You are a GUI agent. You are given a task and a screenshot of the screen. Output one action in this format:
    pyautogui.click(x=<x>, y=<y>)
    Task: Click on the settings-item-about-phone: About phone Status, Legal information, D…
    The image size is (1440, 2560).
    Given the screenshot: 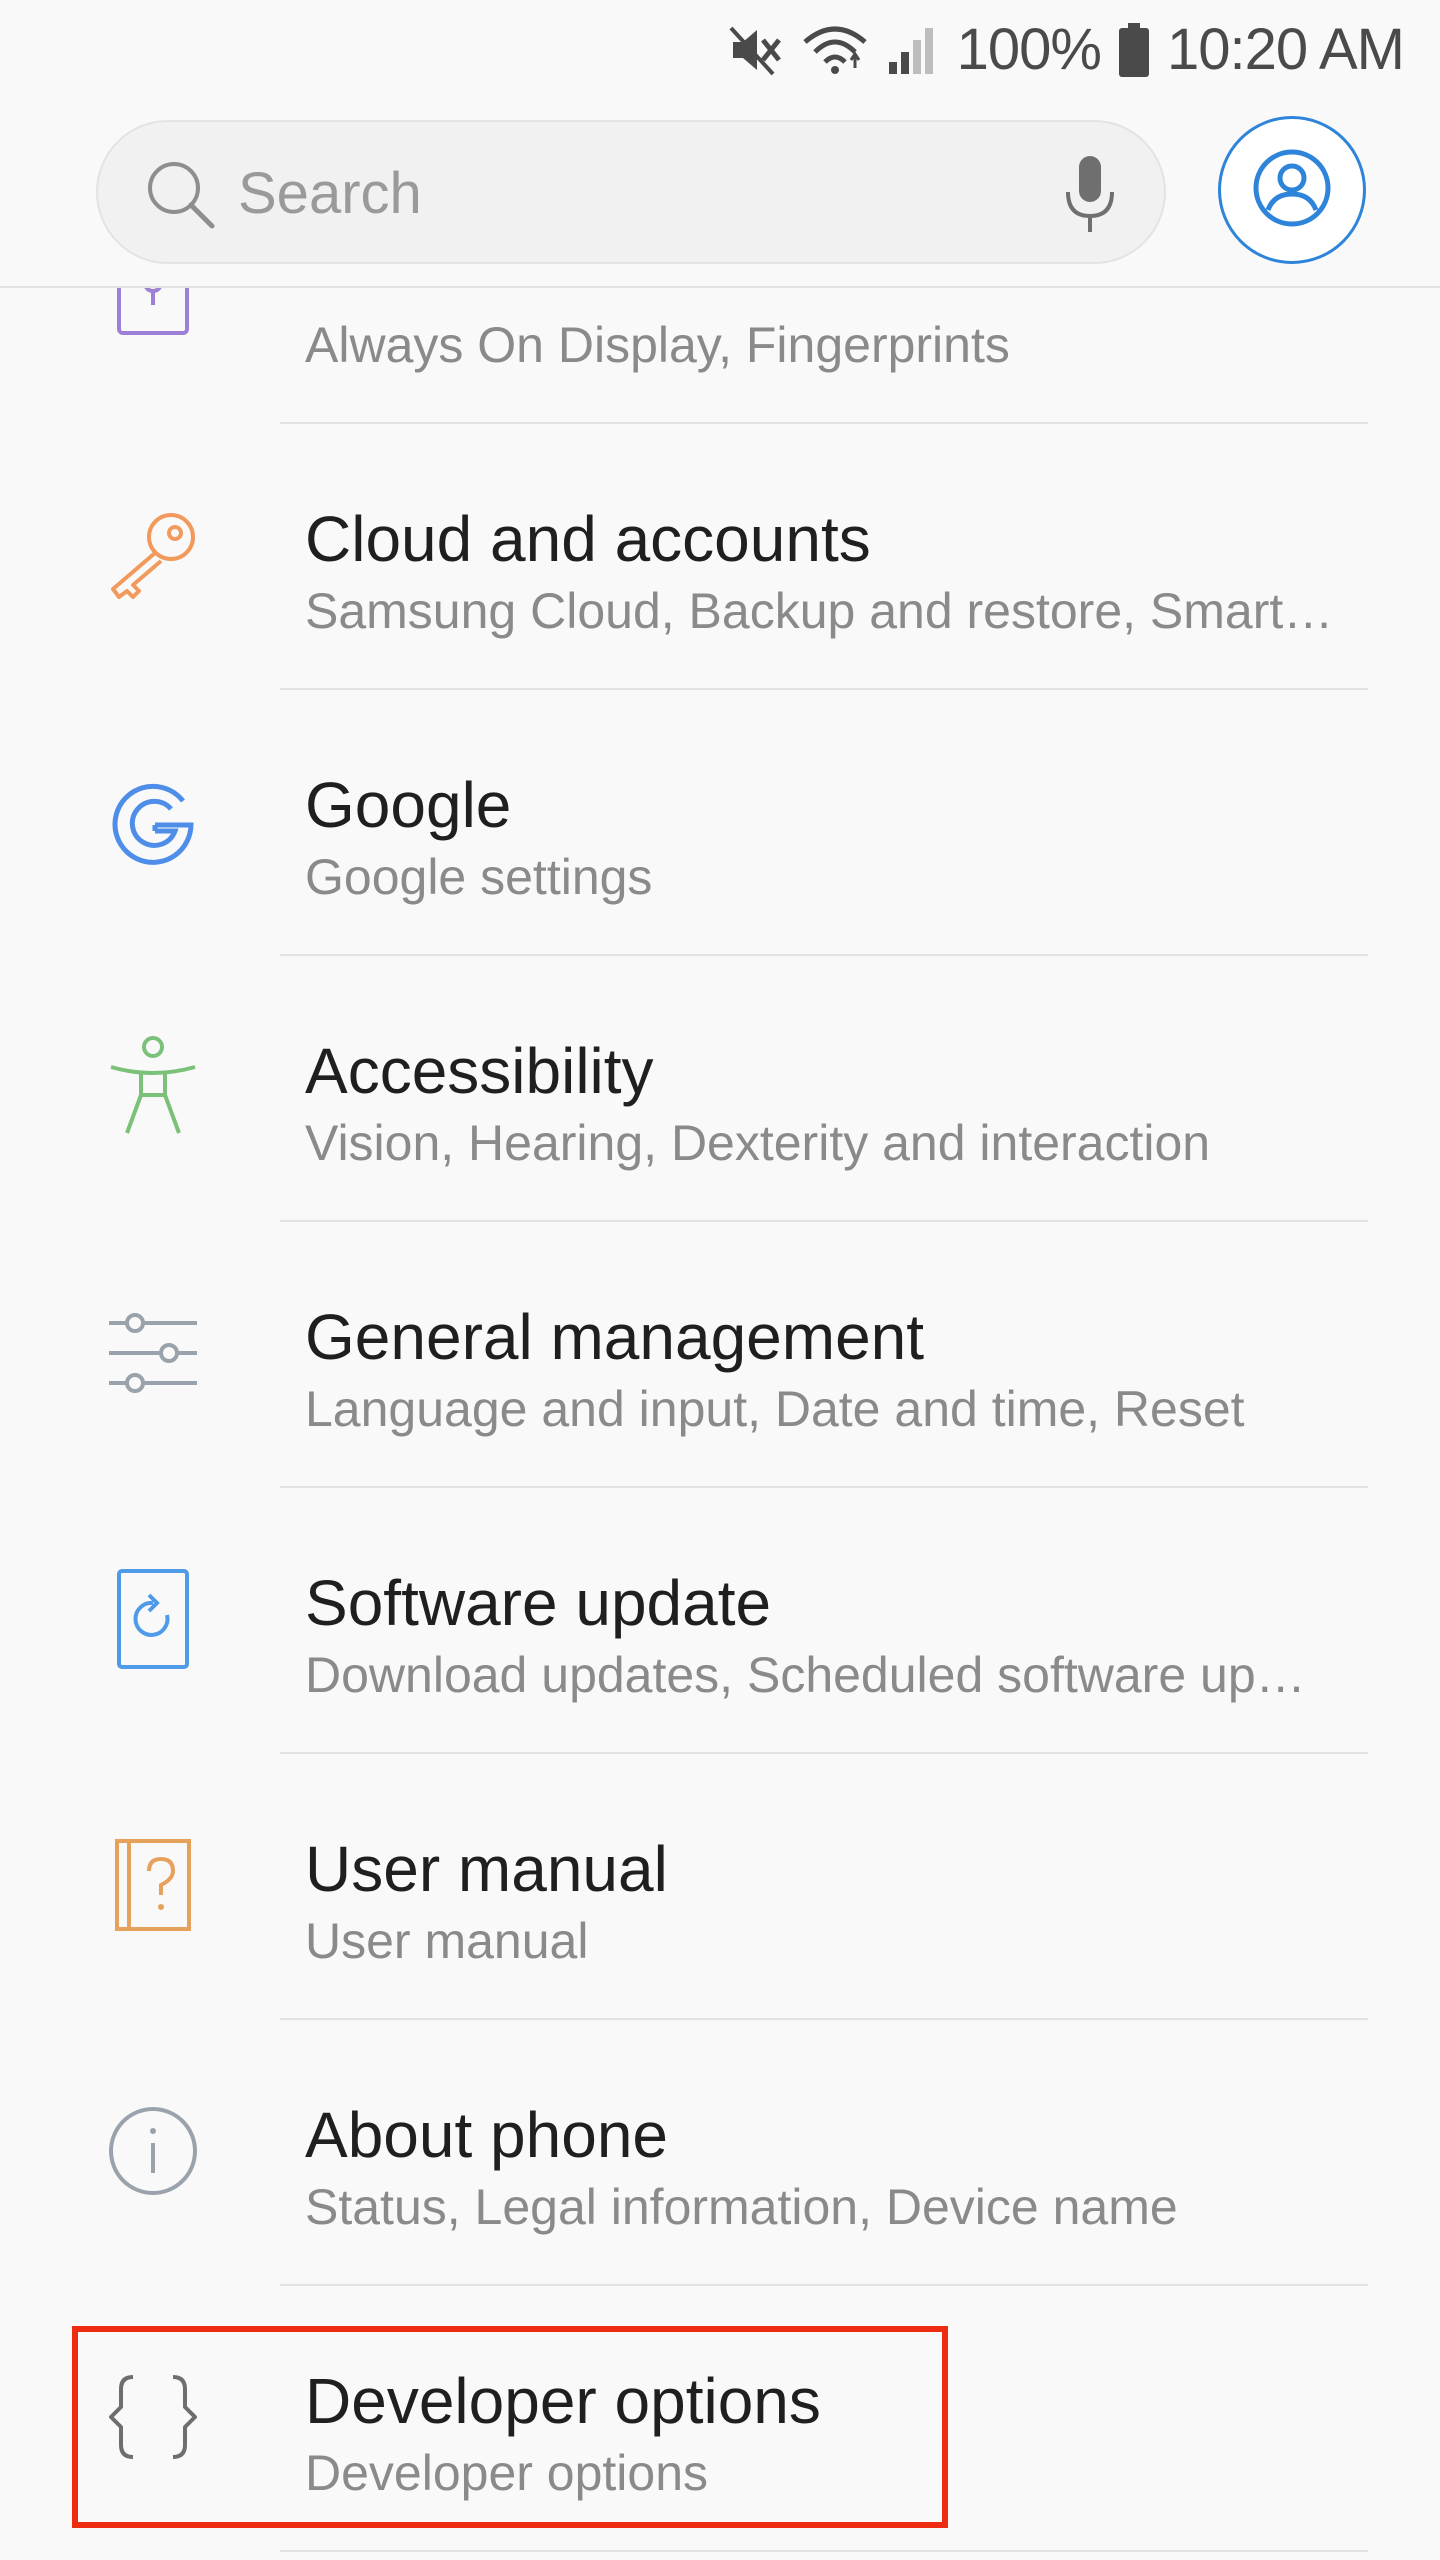 What is the action you would take?
    pyautogui.click(x=720, y=2153)
    